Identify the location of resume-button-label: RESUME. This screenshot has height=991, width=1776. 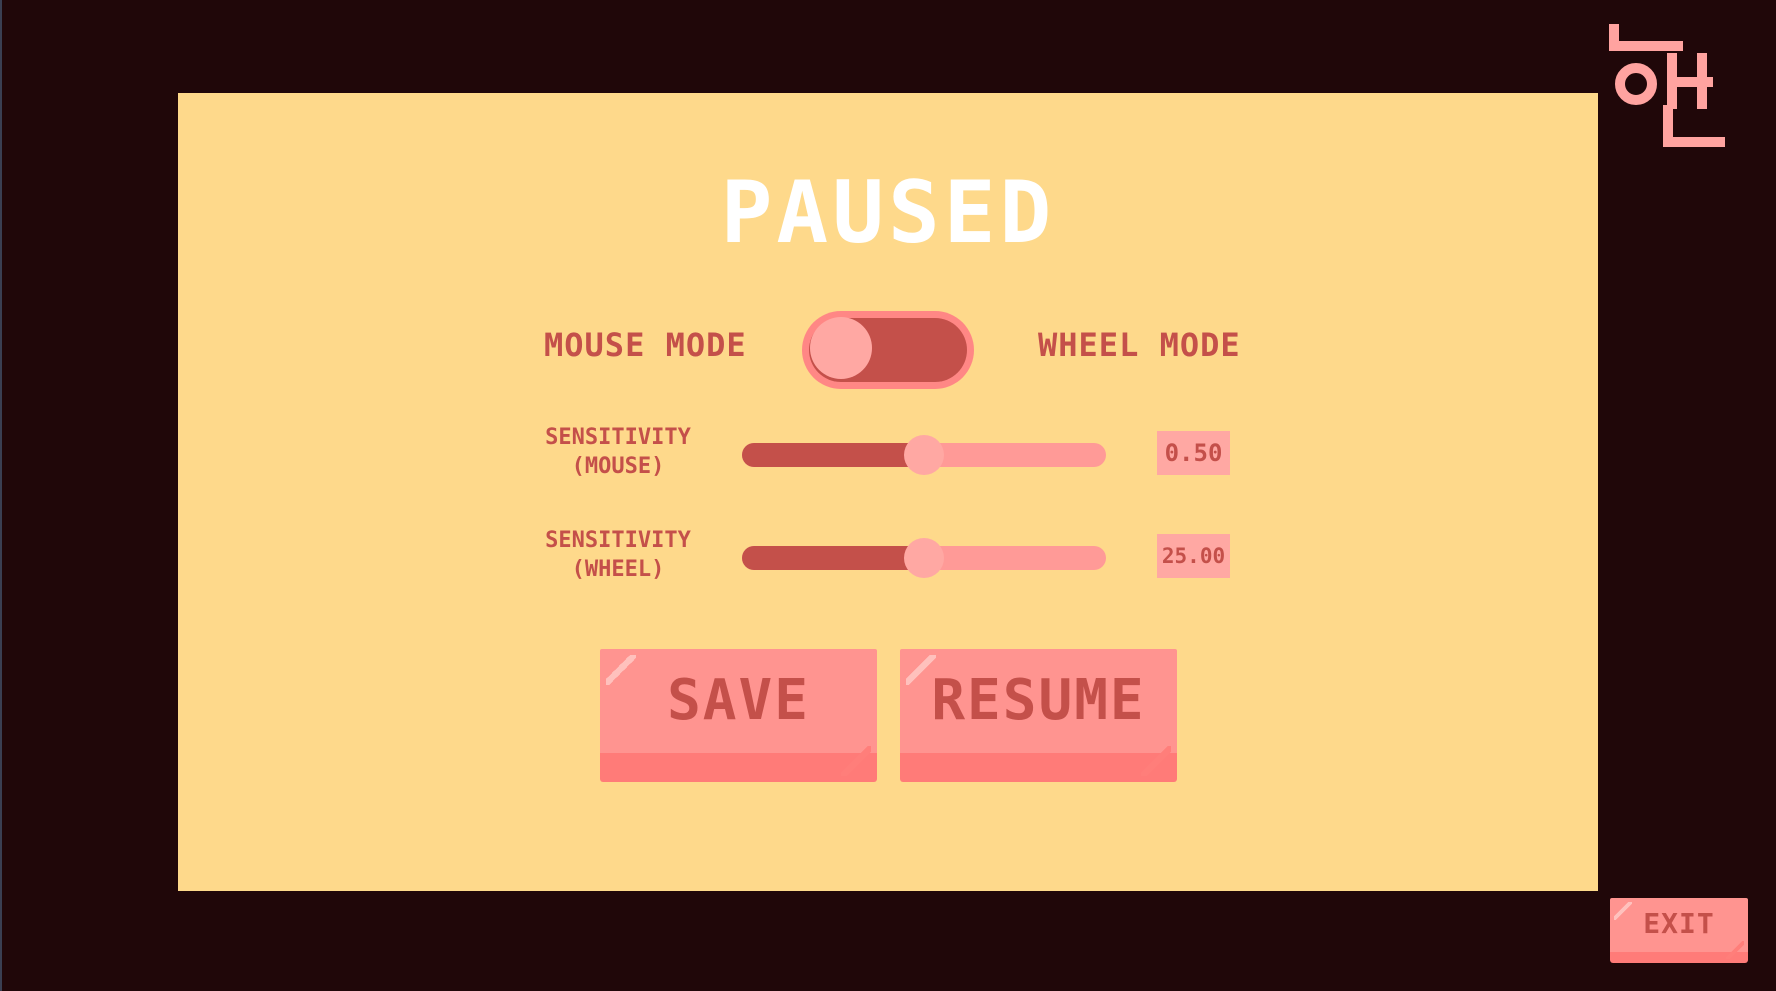
(1038, 700).